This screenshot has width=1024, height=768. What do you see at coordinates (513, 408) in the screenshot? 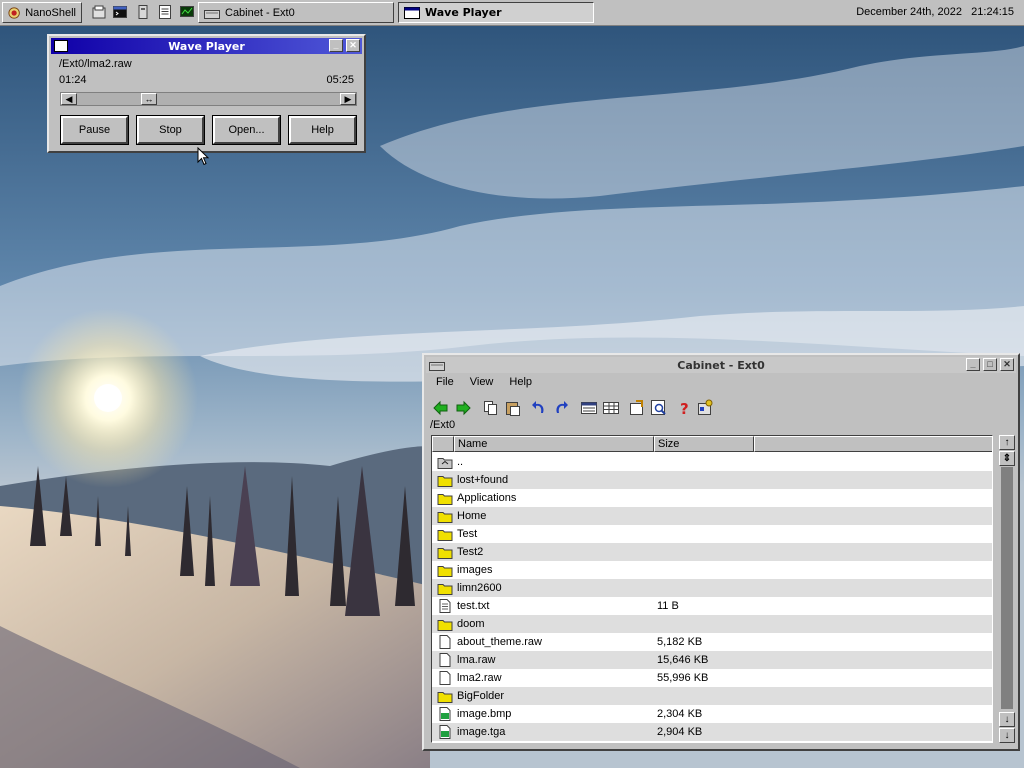
I see `paste-icon` at bounding box center [513, 408].